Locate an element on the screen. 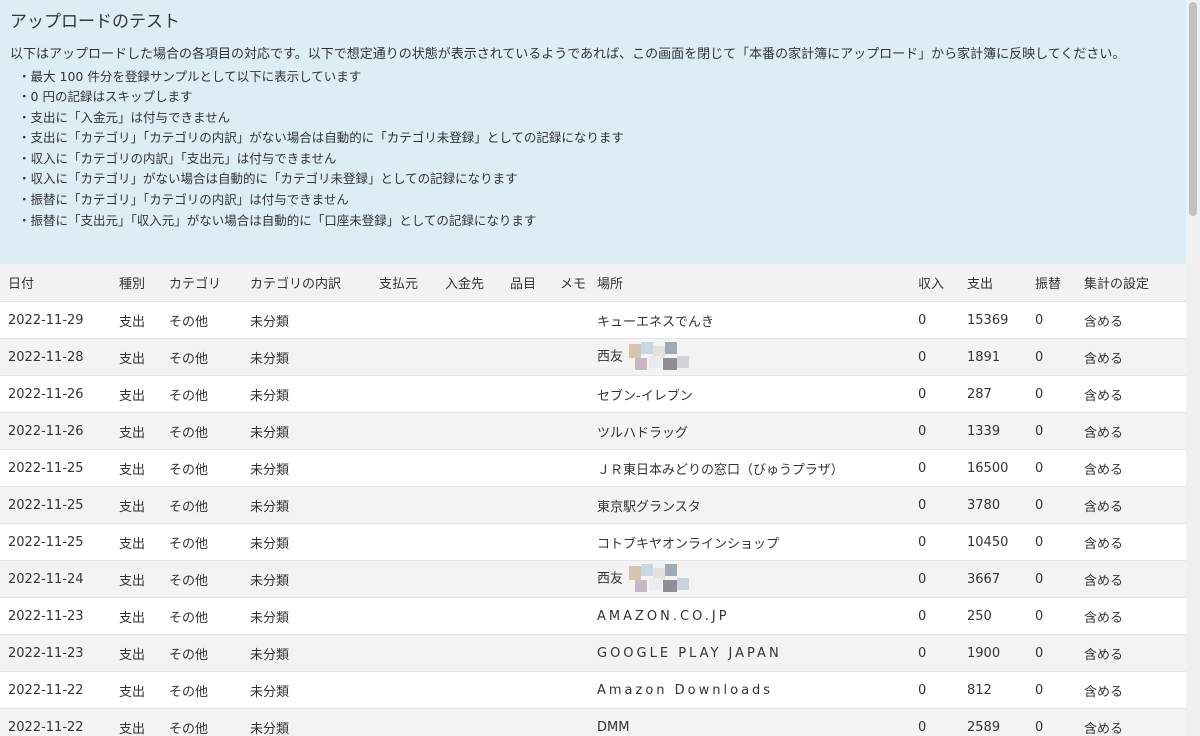 Image resolution: width=1200 pixels, height=736 pixels. table-row: 2022-11-29 支出 その他 未分類 キューエネスでんき 0 15369 0 含める is located at coordinates (593, 320).